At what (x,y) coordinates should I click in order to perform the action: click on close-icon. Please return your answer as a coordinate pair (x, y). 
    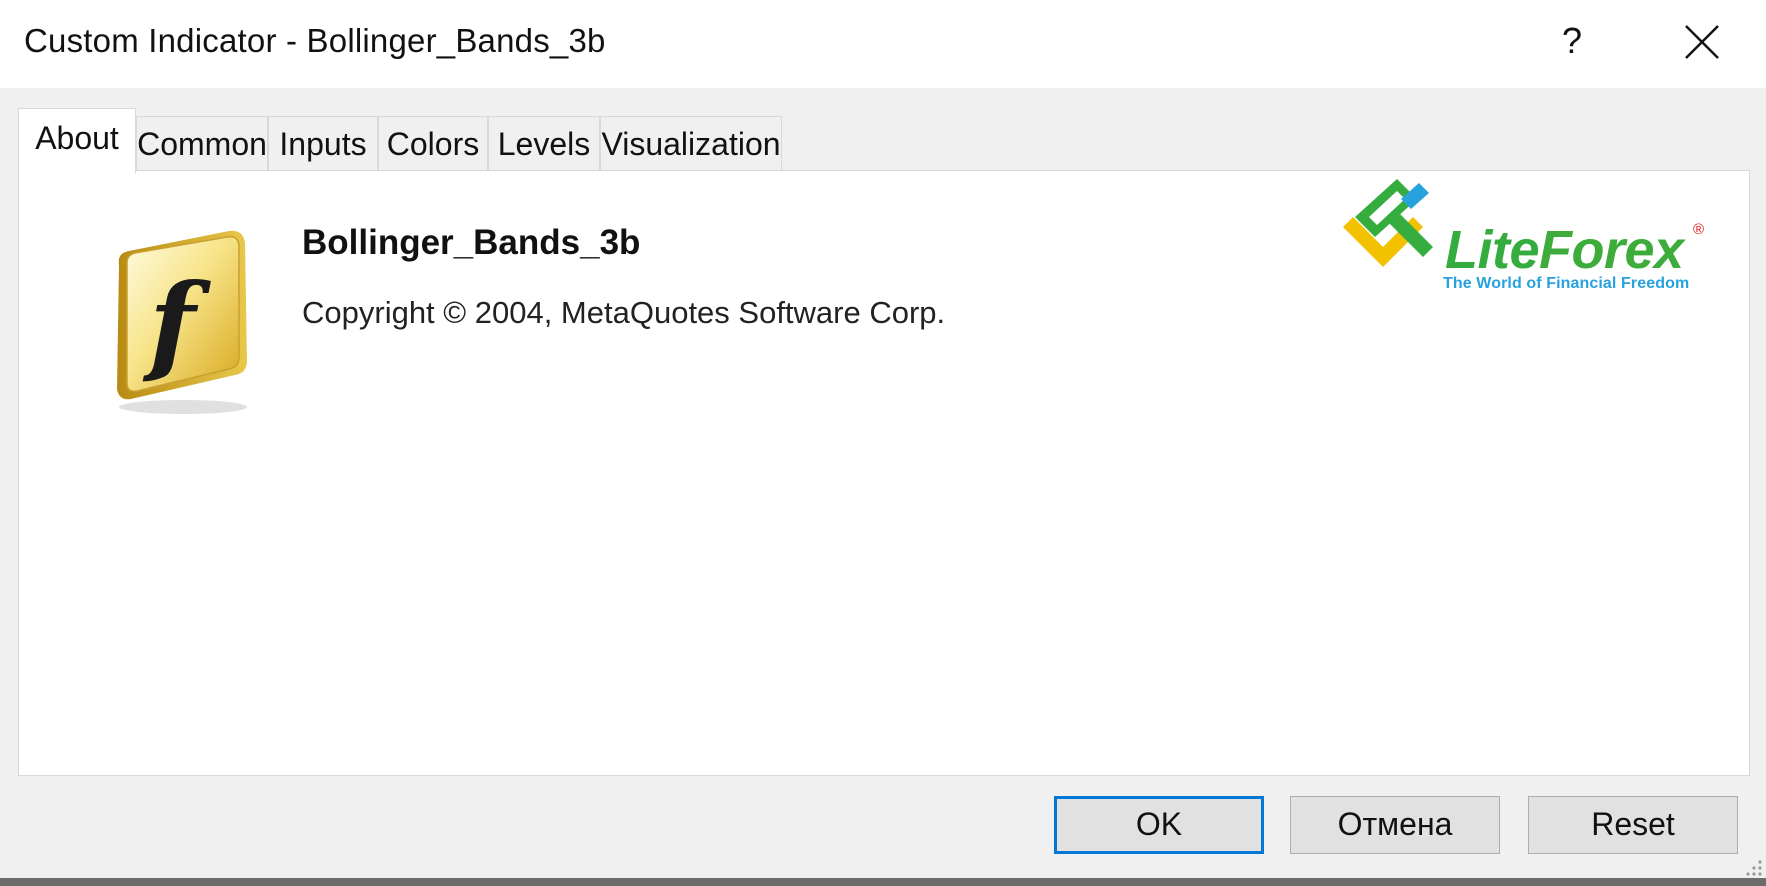
    Looking at the image, I should click on (1702, 42).